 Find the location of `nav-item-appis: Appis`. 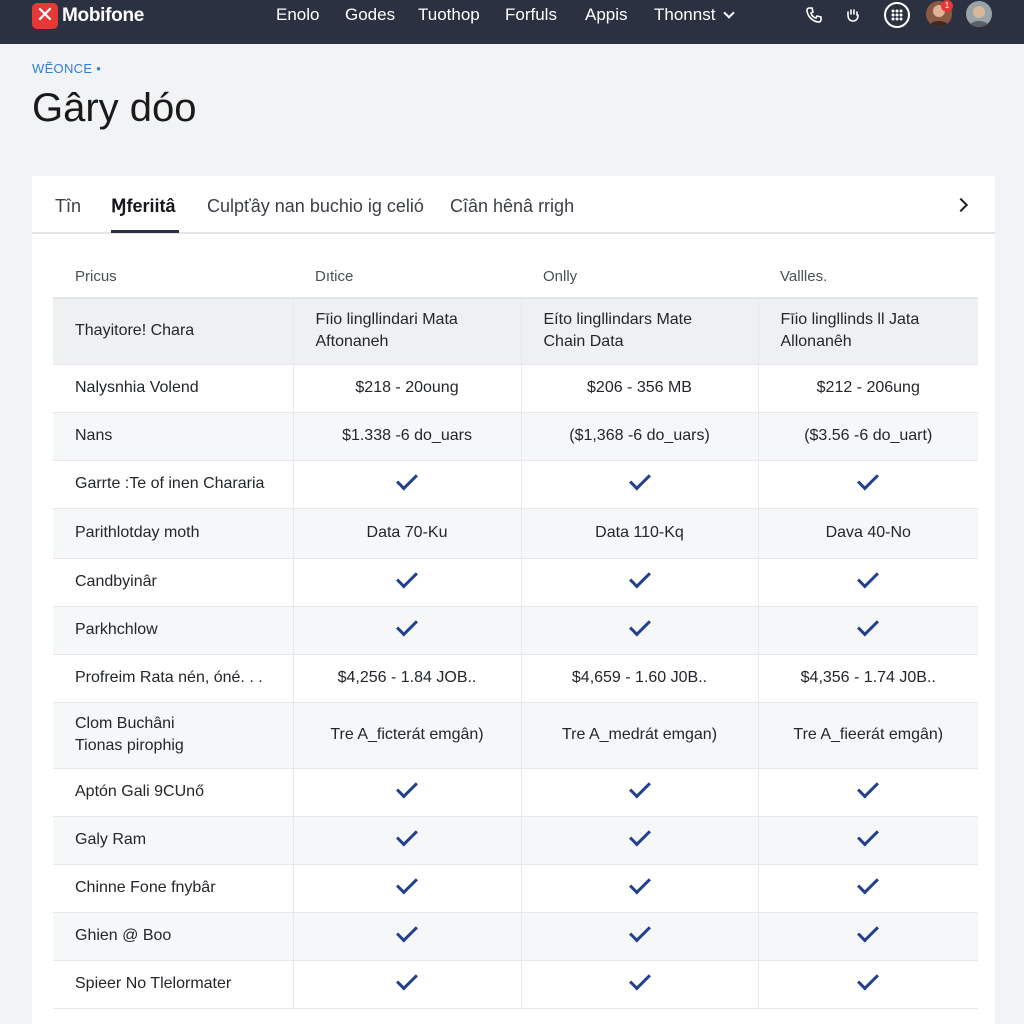

nav-item-appis: Appis is located at coordinates (606, 15).